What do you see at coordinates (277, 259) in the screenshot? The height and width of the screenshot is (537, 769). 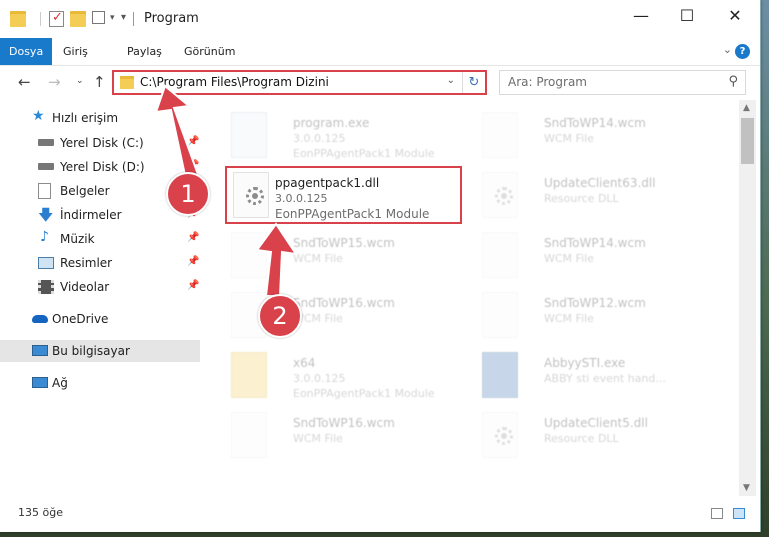 I see `arrow-to-dll-file` at bounding box center [277, 259].